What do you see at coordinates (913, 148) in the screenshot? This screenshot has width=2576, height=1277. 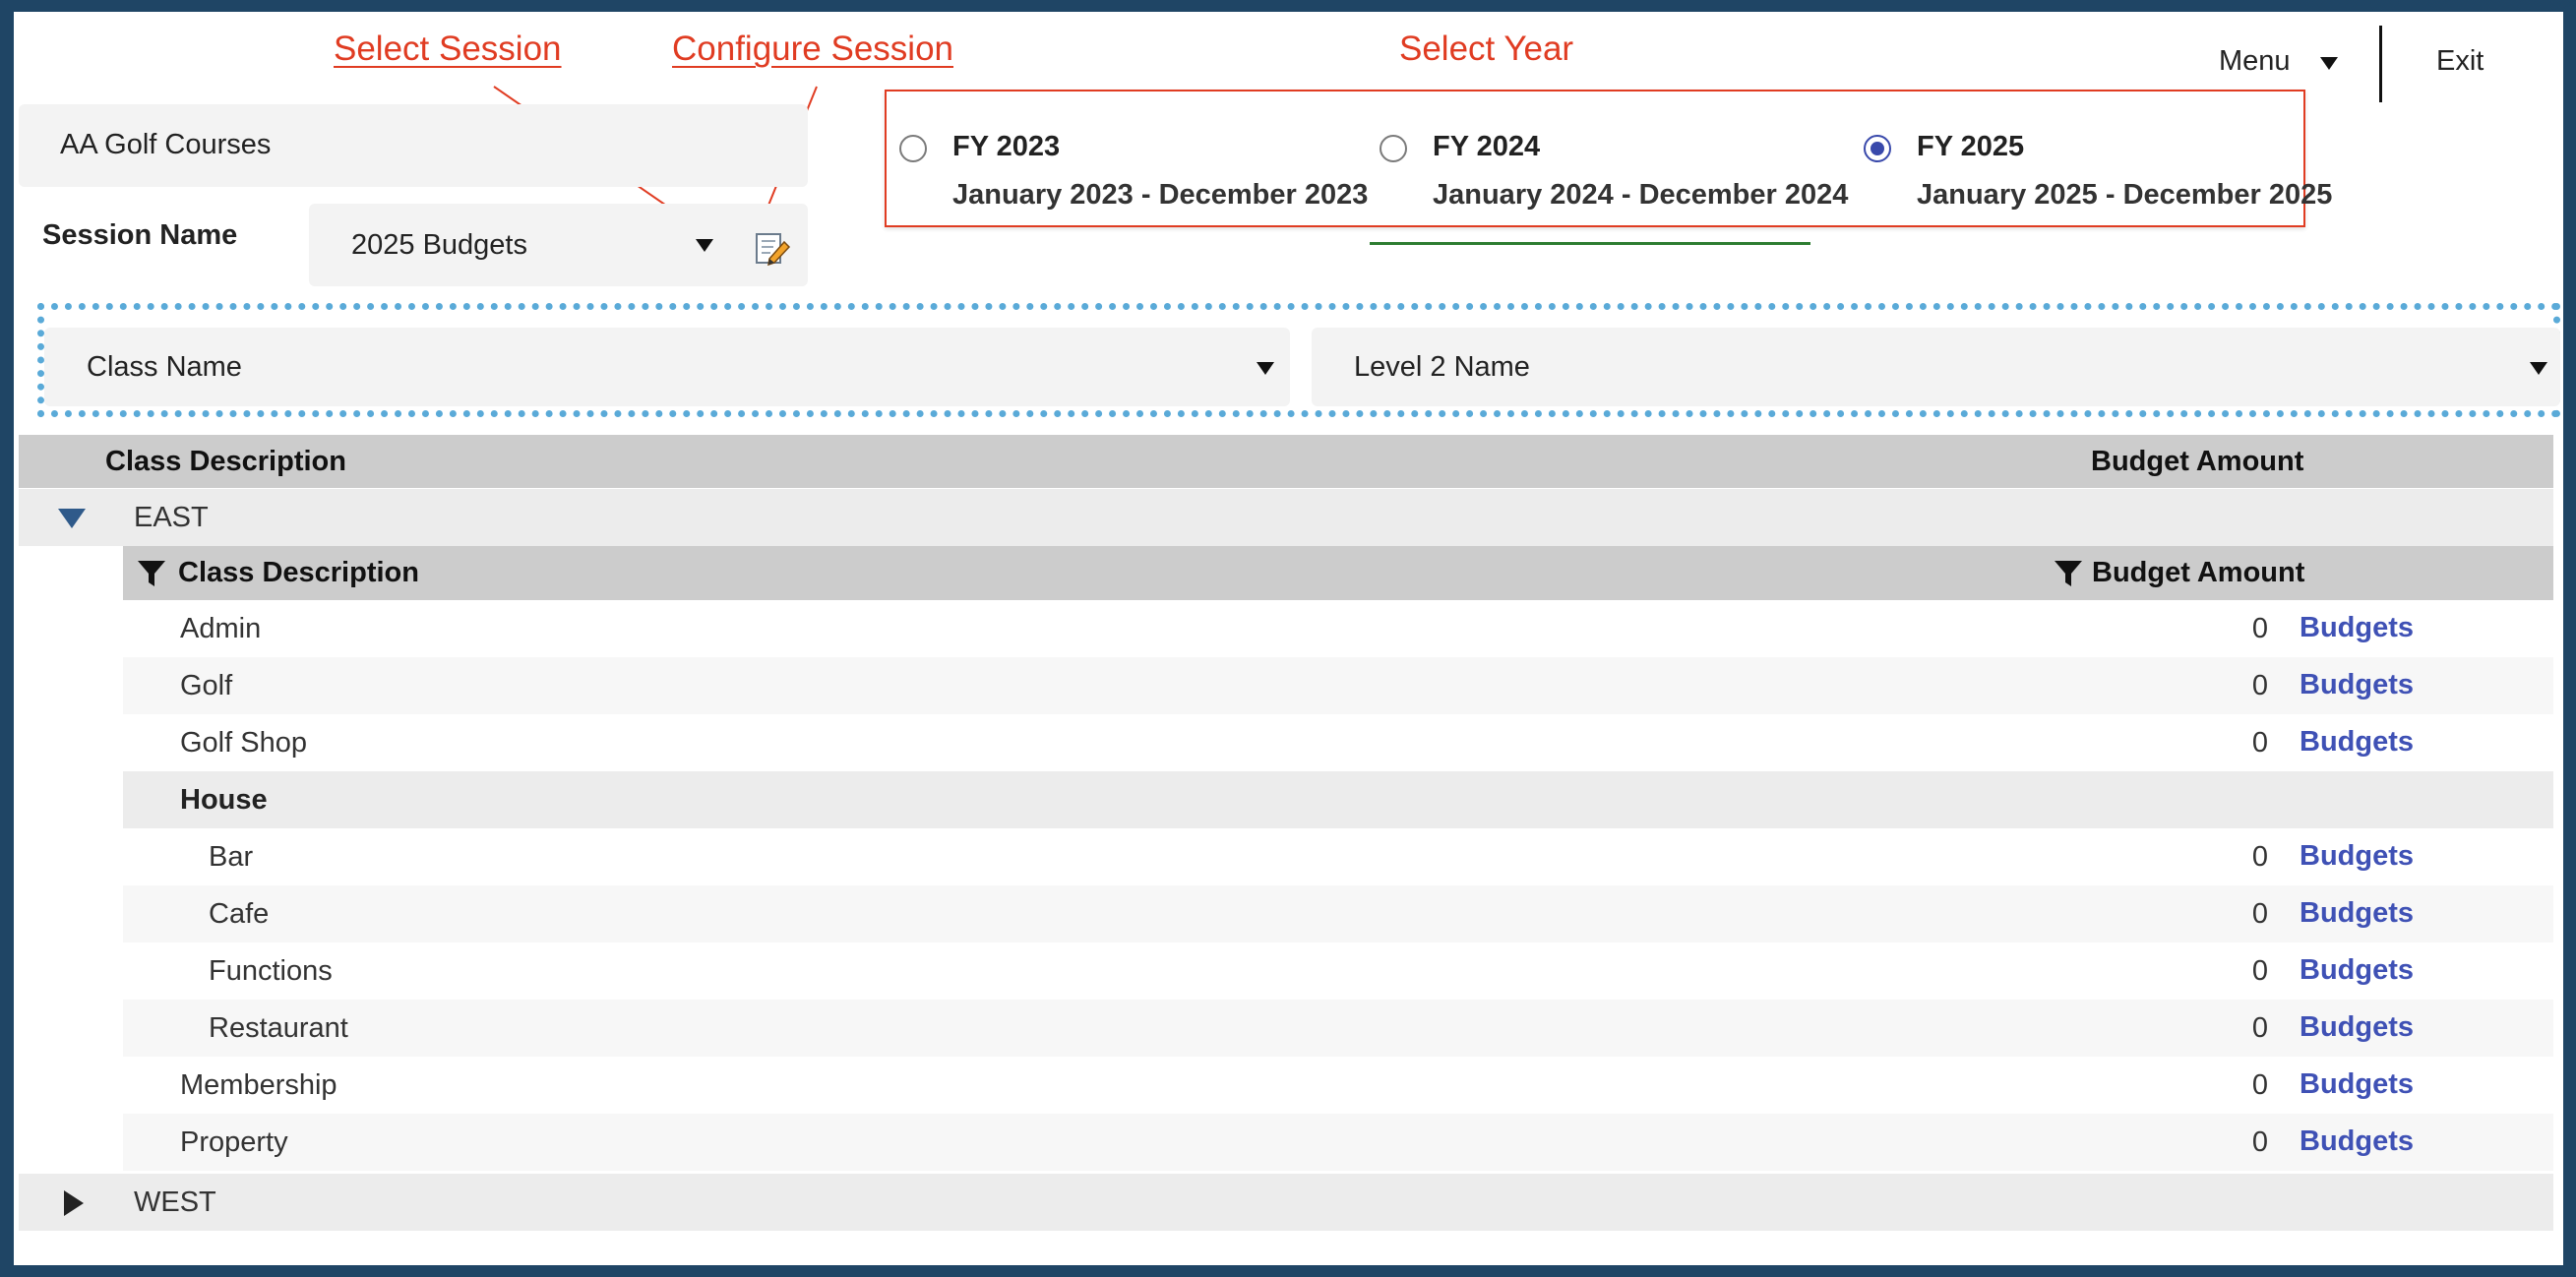 I see `radio-fy2023` at bounding box center [913, 148].